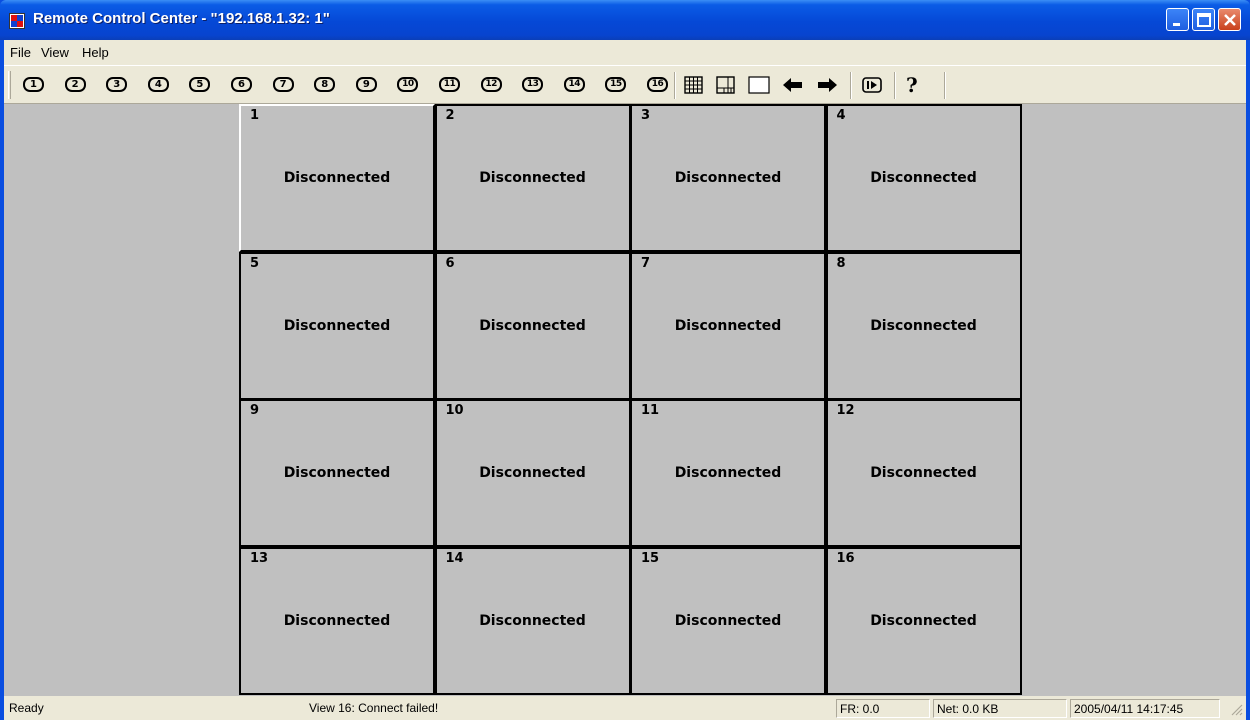  What do you see at coordinates (491, 84) in the screenshot?
I see `channel-button-12: 12` at bounding box center [491, 84].